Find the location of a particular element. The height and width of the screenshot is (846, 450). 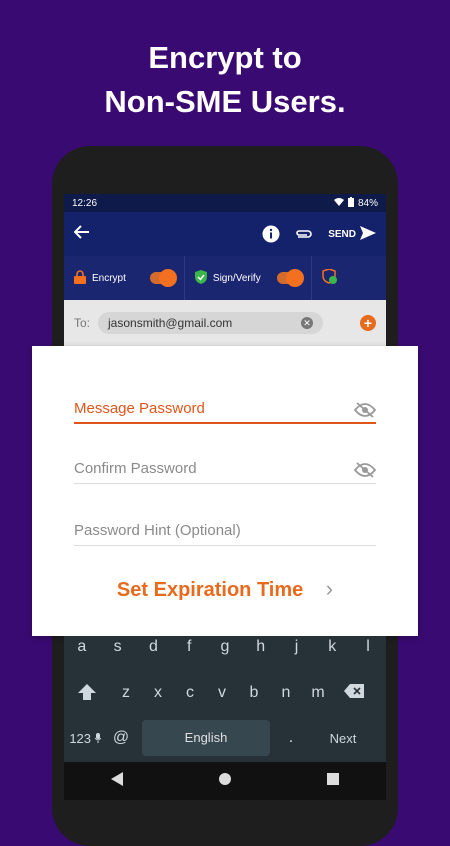

key: s is located at coordinates (118, 647).